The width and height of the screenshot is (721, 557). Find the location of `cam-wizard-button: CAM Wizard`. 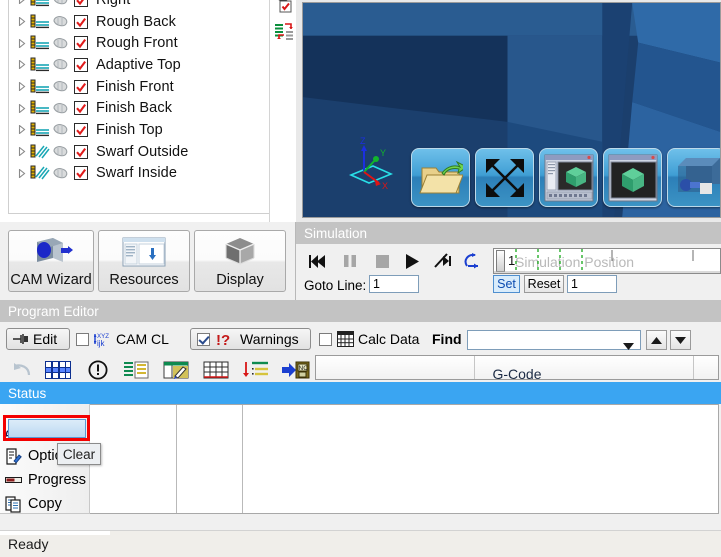

cam-wizard-button: CAM Wizard is located at coordinates (51, 261).